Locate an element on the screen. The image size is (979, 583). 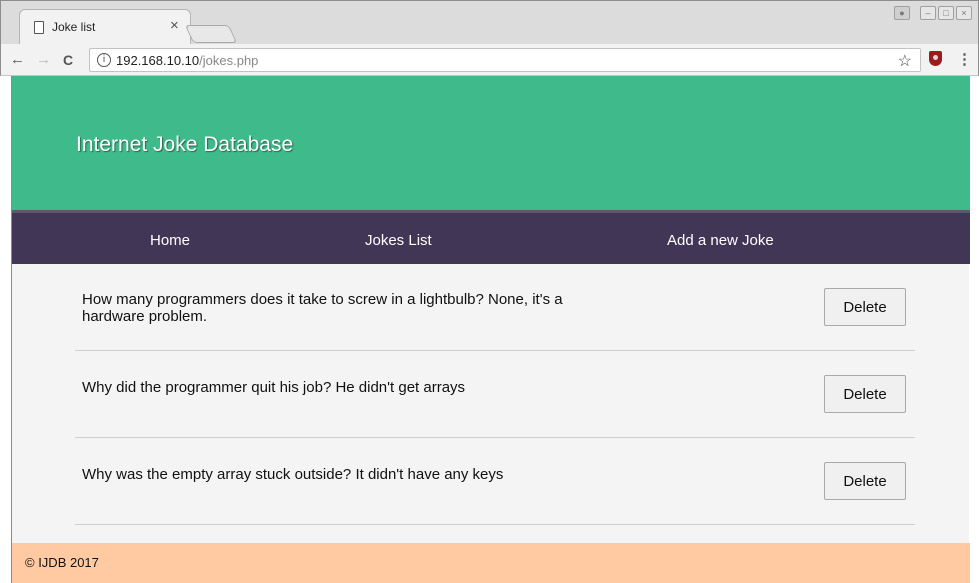
tab-title: Joke list is located at coordinates (74, 27).